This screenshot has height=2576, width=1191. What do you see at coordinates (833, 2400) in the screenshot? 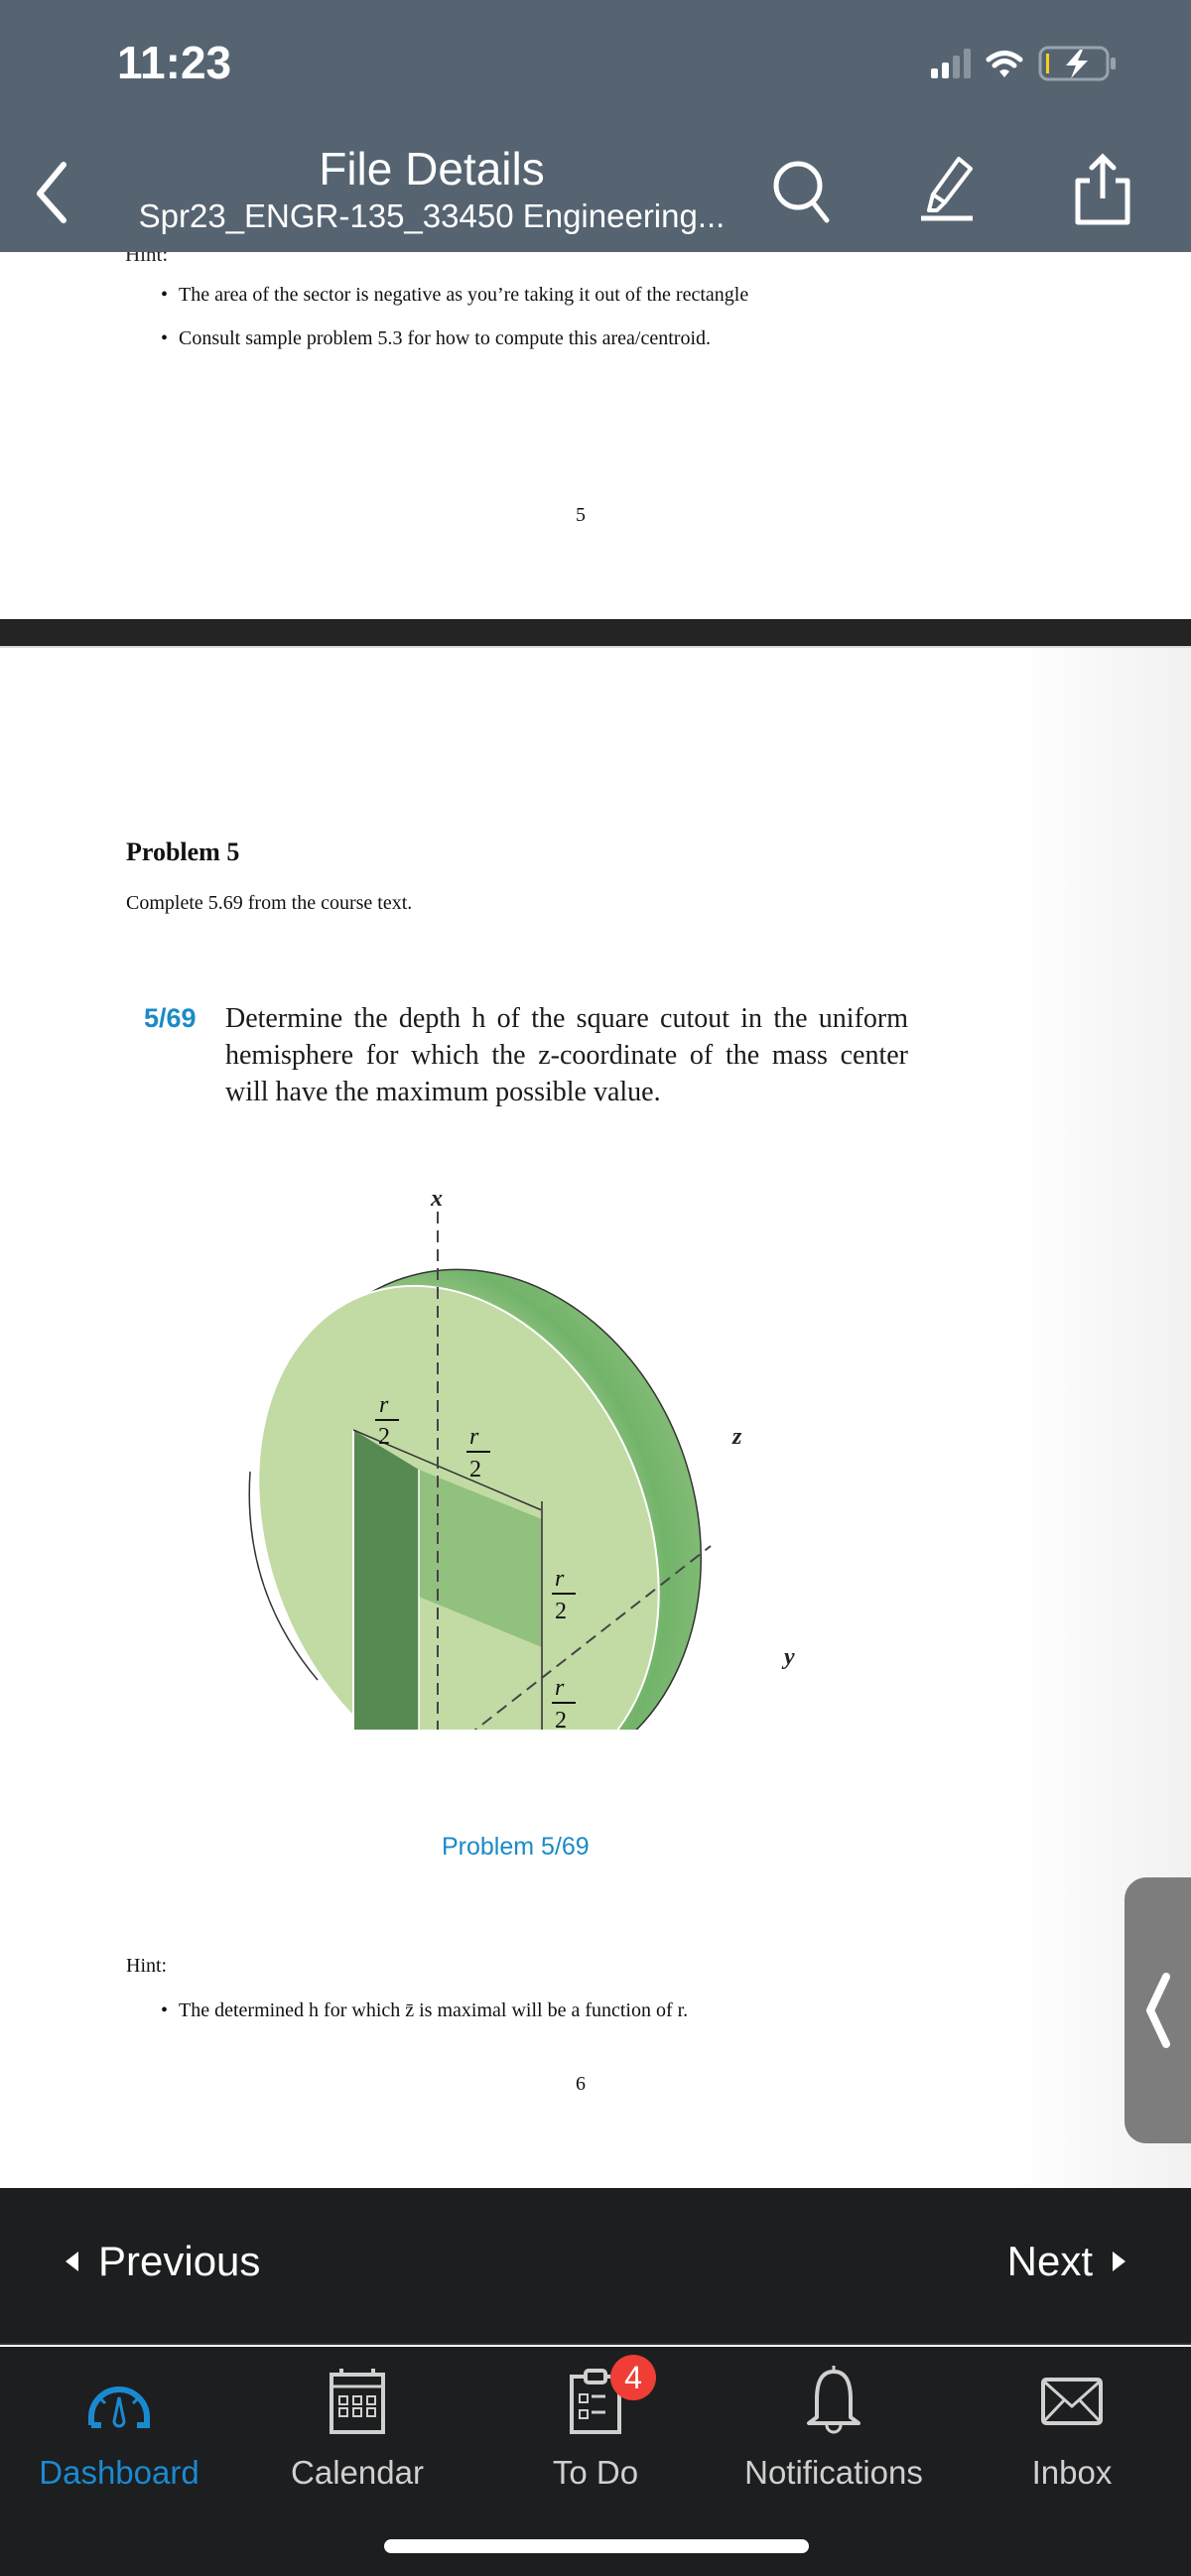
I see `bell-icon` at bounding box center [833, 2400].